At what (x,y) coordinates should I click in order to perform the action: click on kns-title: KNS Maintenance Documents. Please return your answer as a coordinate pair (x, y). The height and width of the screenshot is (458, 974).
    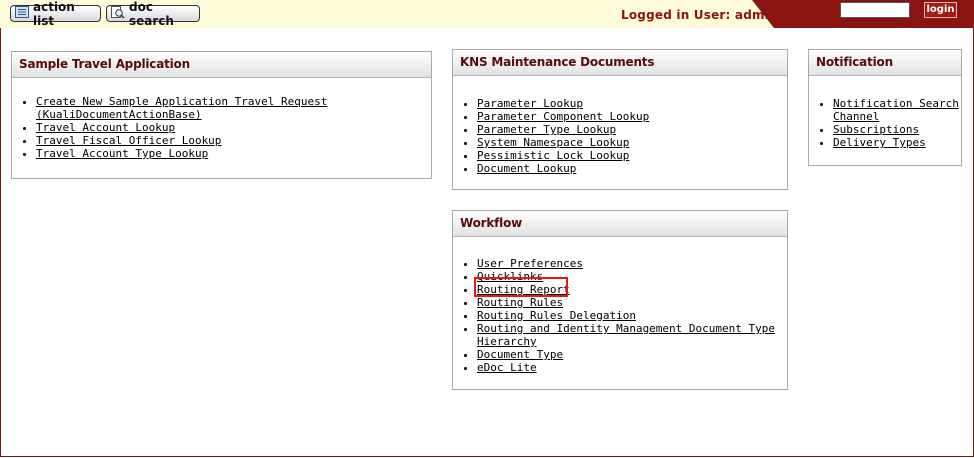
    Looking at the image, I should click on (620, 63).